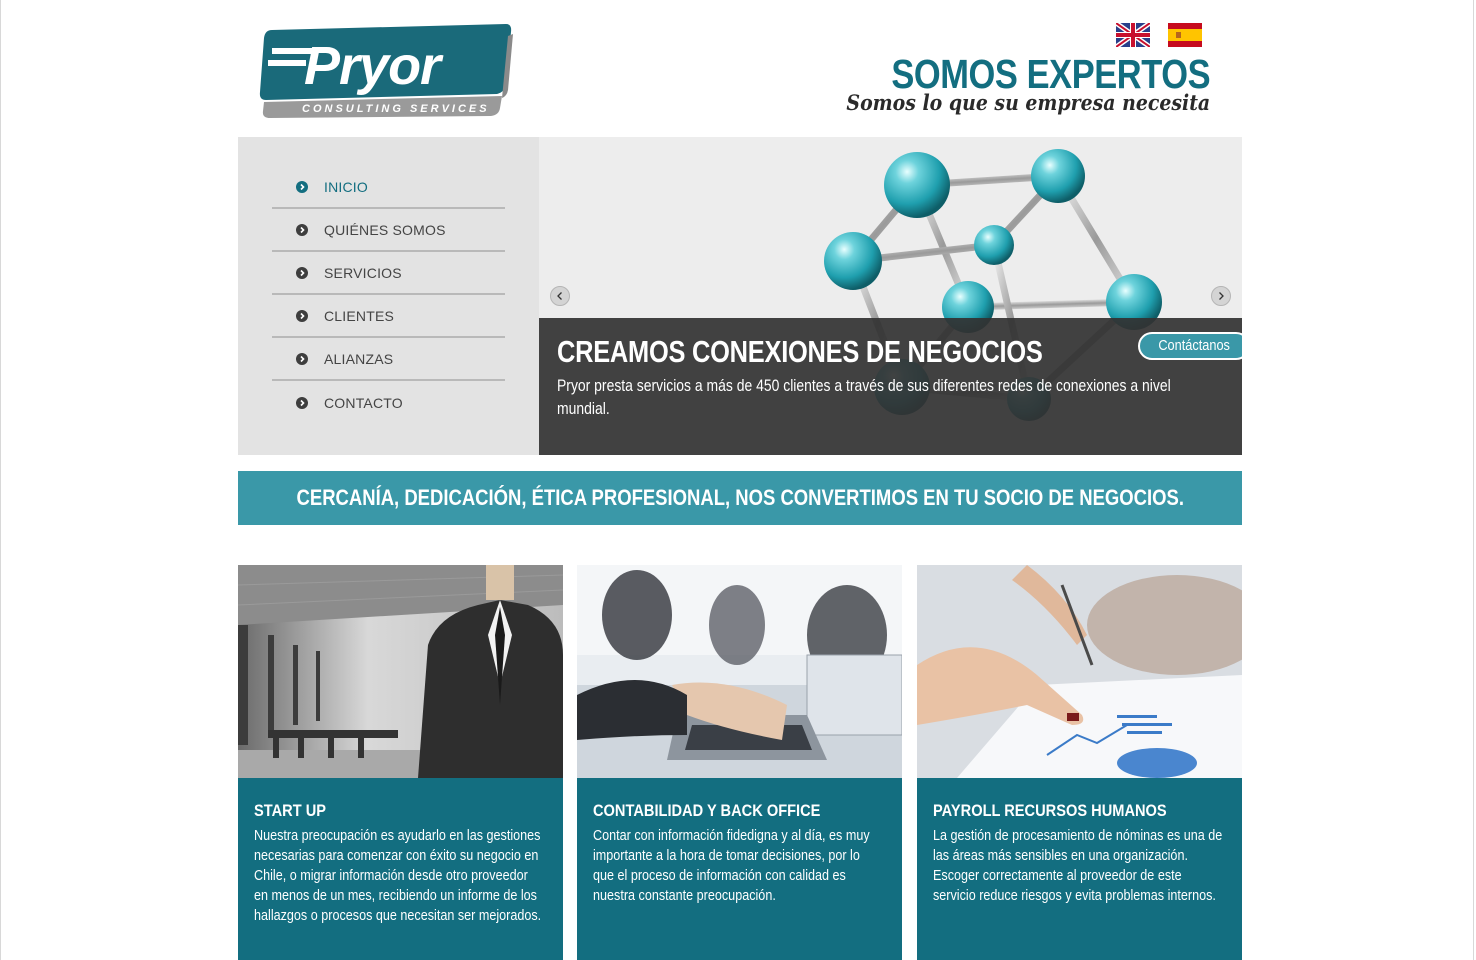 This screenshot has height=960, width=1476. Describe the element at coordinates (359, 315) in the screenshot. I see `nav-item-label: CLIENTES` at that location.